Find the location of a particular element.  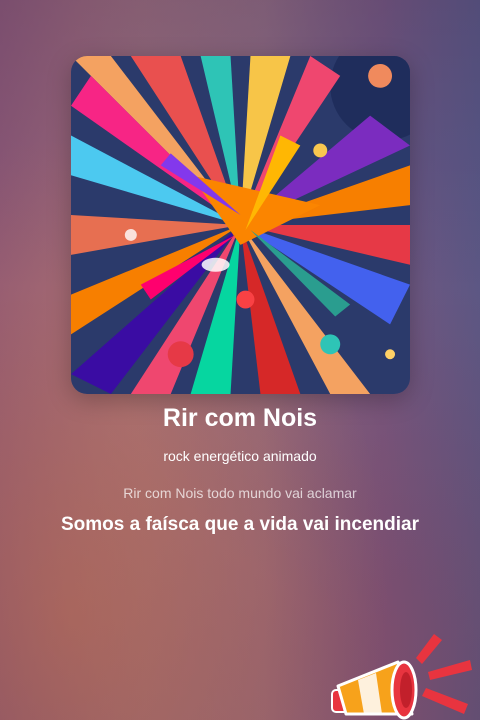

megaphone-icon is located at coordinates (399, 674).